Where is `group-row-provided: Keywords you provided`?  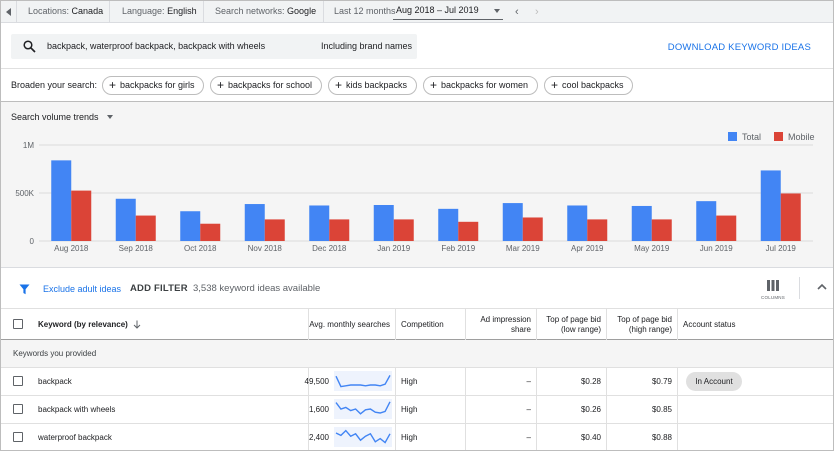
group-row-provided: Keywords you provided is located at coordinates (417, 354).